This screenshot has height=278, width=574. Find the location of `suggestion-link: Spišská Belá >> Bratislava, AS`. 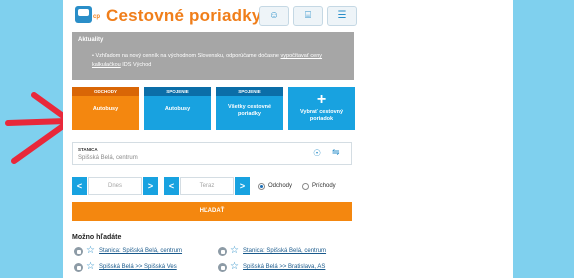

suggestion-link: Spišská Belá >> Bratislava, AS is located at coordinates (284, 267).